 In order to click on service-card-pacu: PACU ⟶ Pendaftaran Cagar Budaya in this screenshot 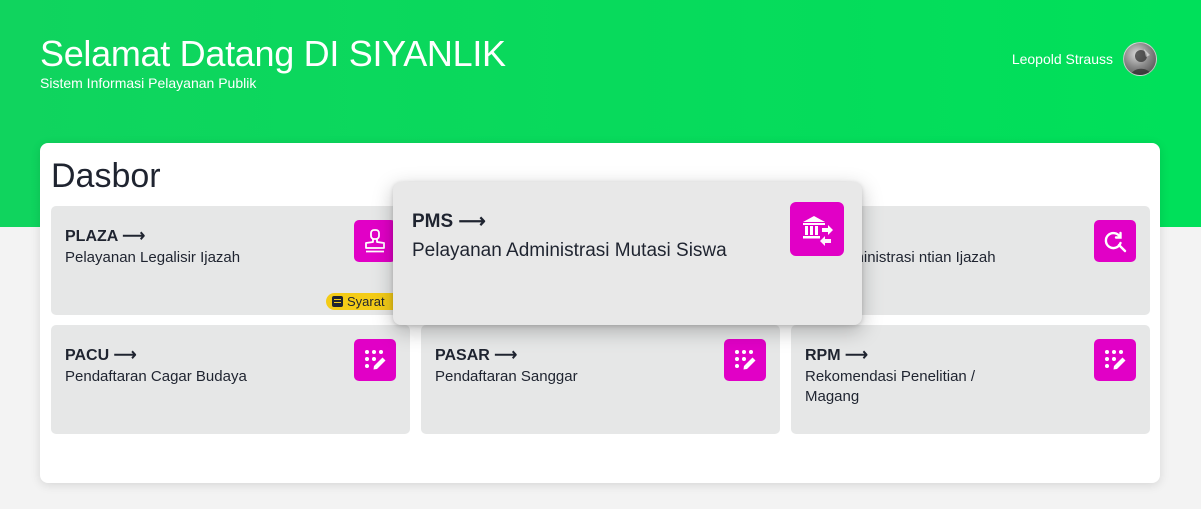, I will do `click(230, 379)`.